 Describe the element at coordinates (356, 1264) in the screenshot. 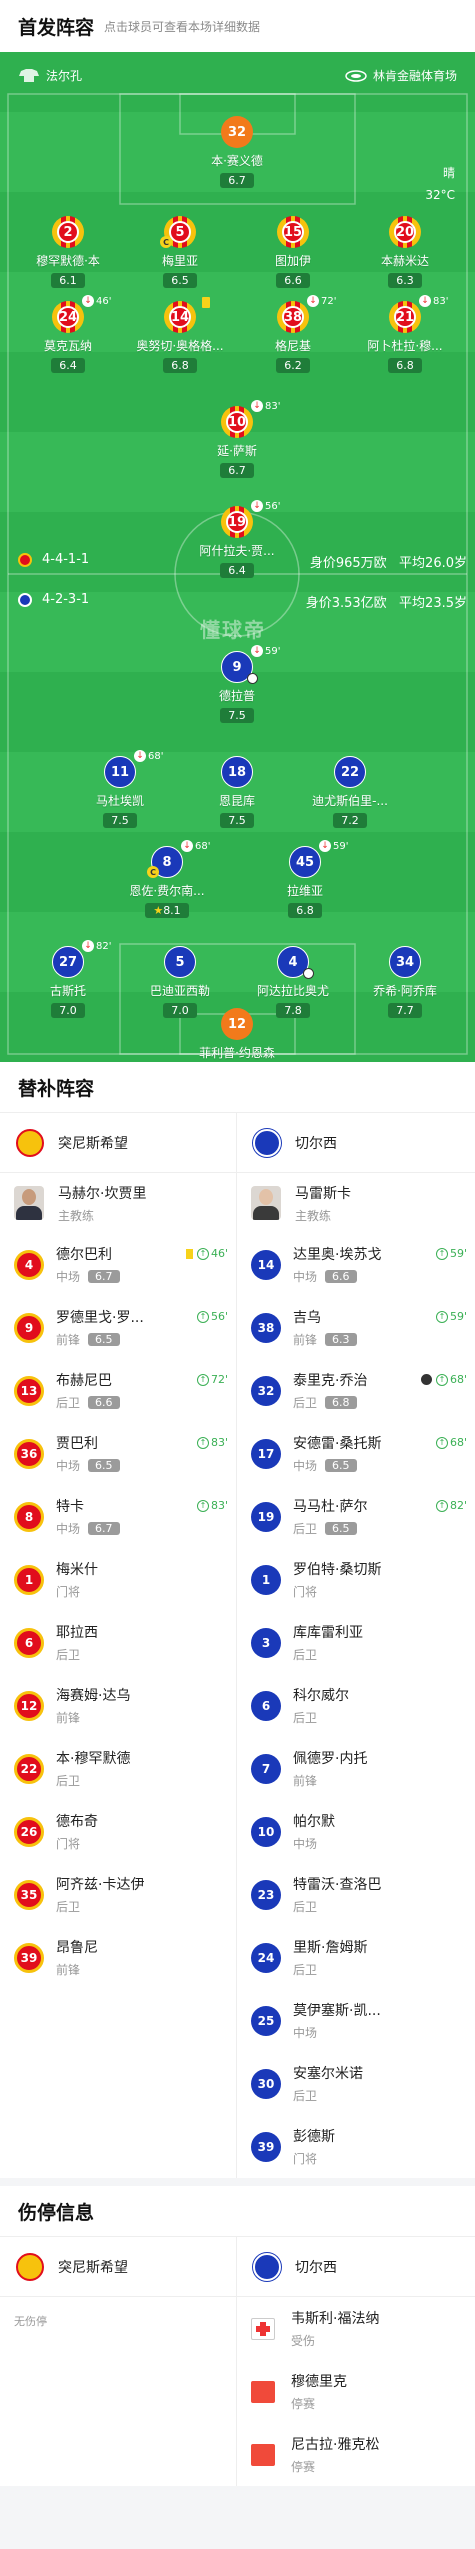

I see `away-substitute-row: 14 达里奥·埃苏戈 中场 6.6 ↑ 59'` at that location.